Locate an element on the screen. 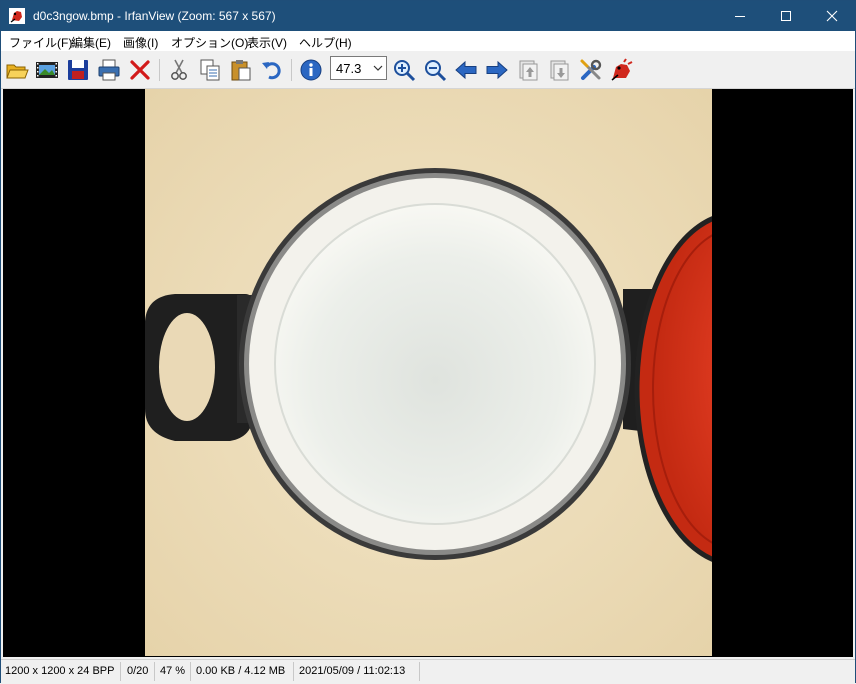 The width and height of the screenshot is (856, 684). status-filesize: 0.00 KB / 4.12 MB is located at coordinates (241, 671).